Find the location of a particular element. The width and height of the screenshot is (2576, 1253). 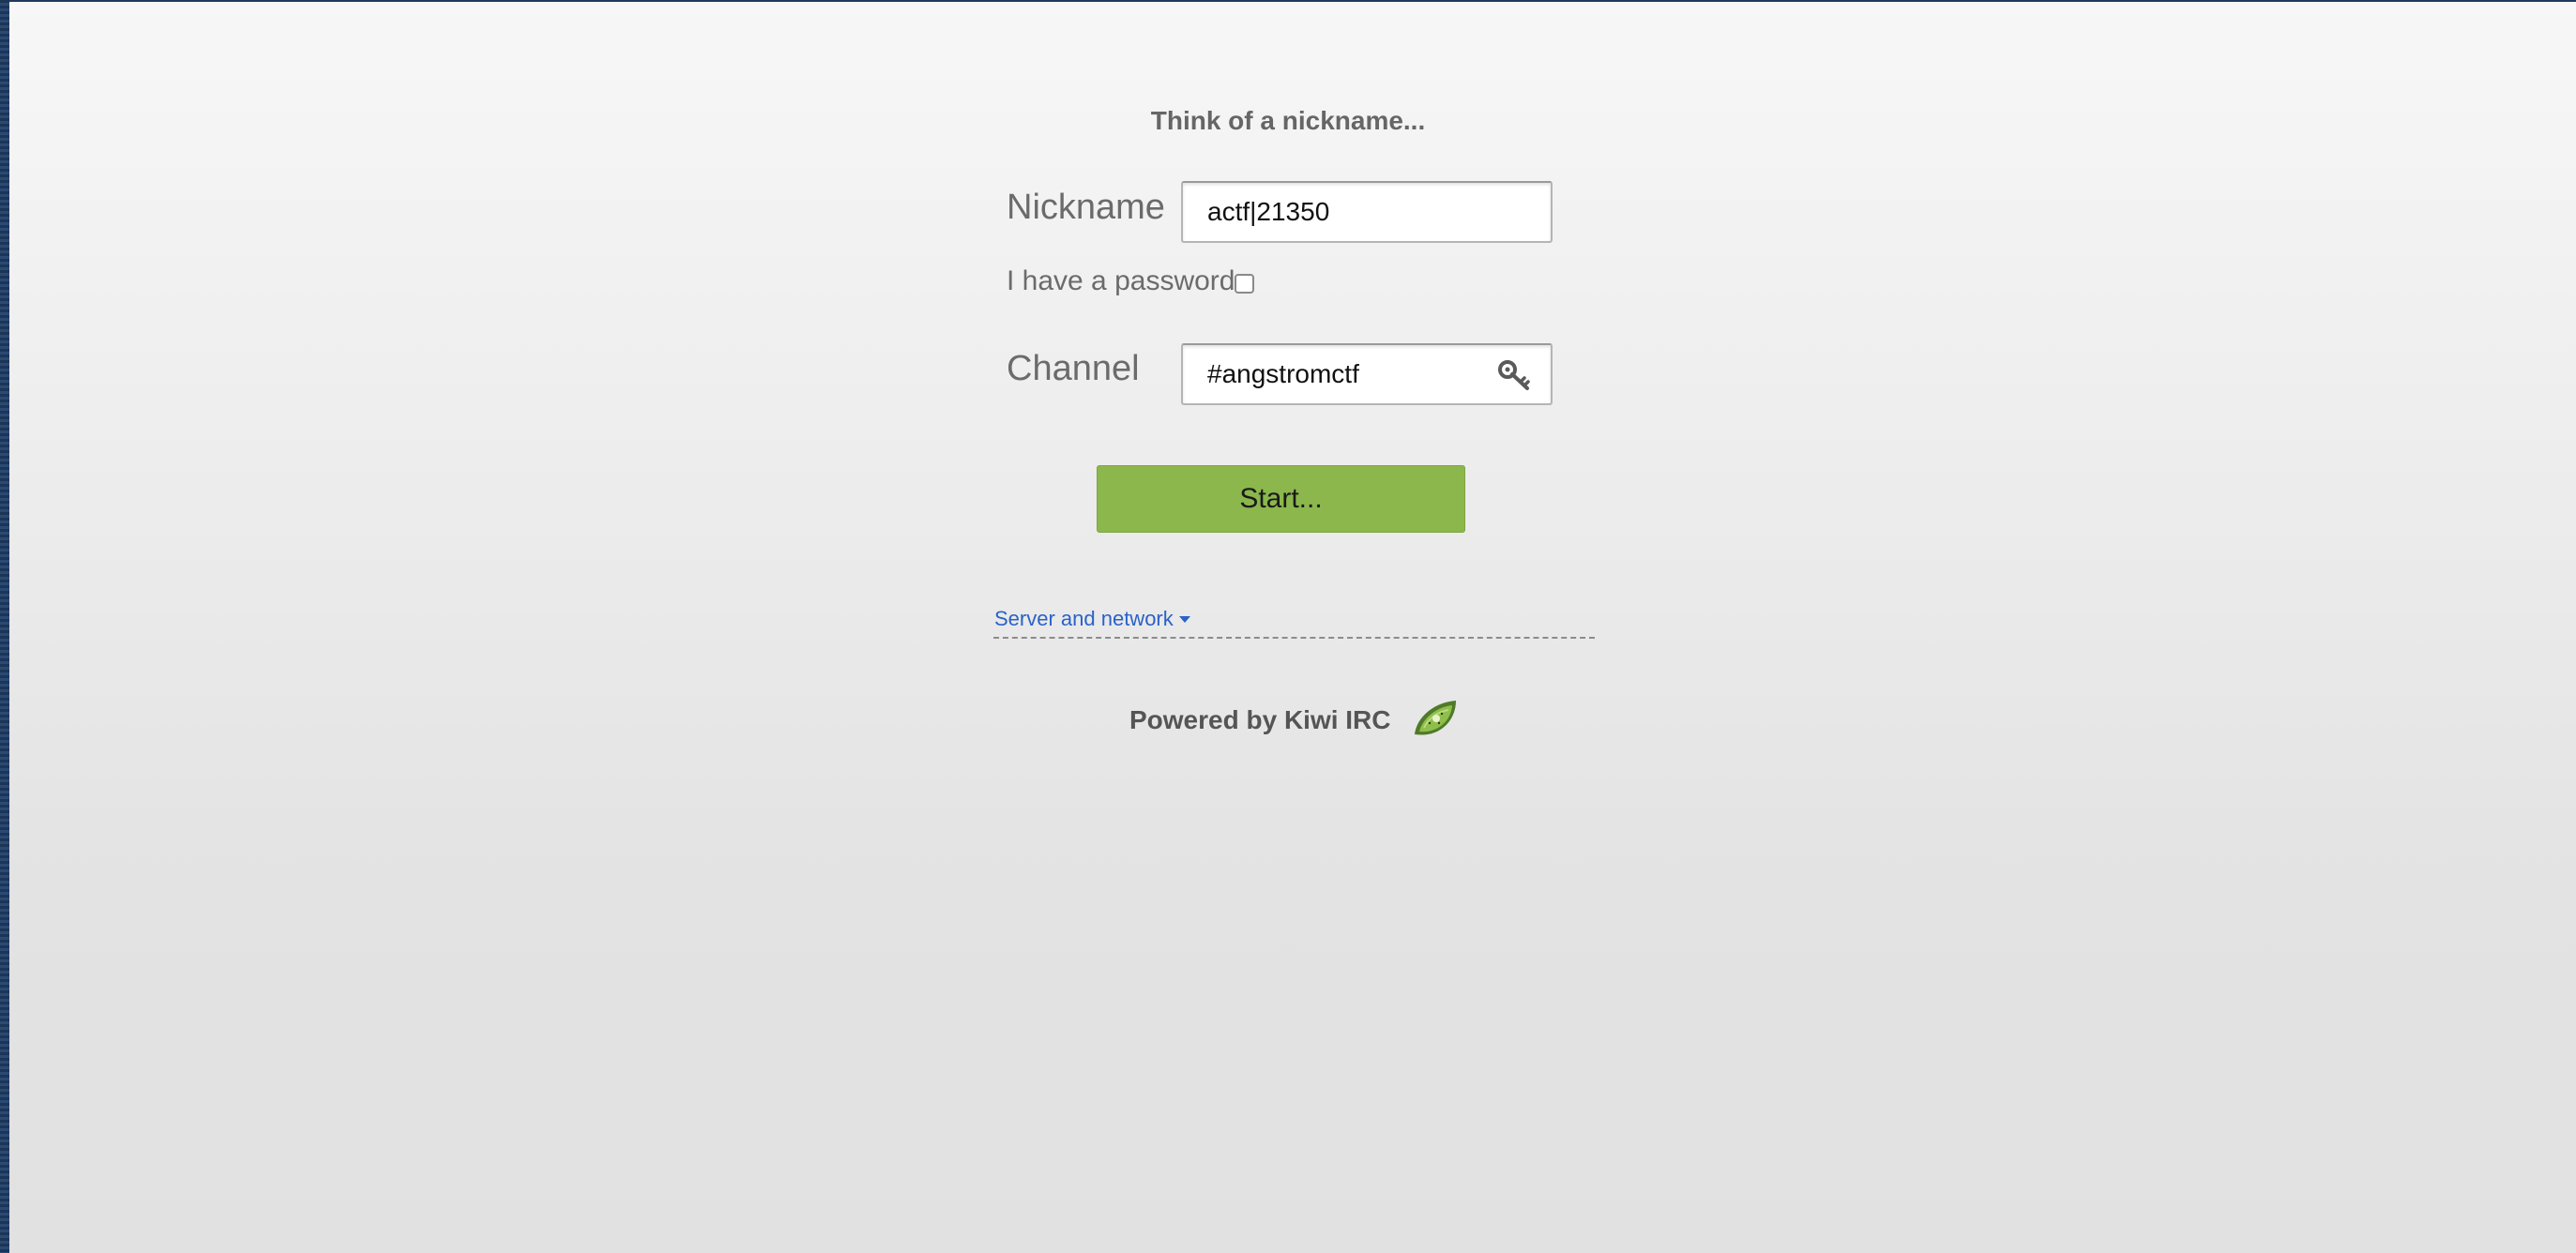

nickname-label: Nickname is located at coordinates (1086, 207).